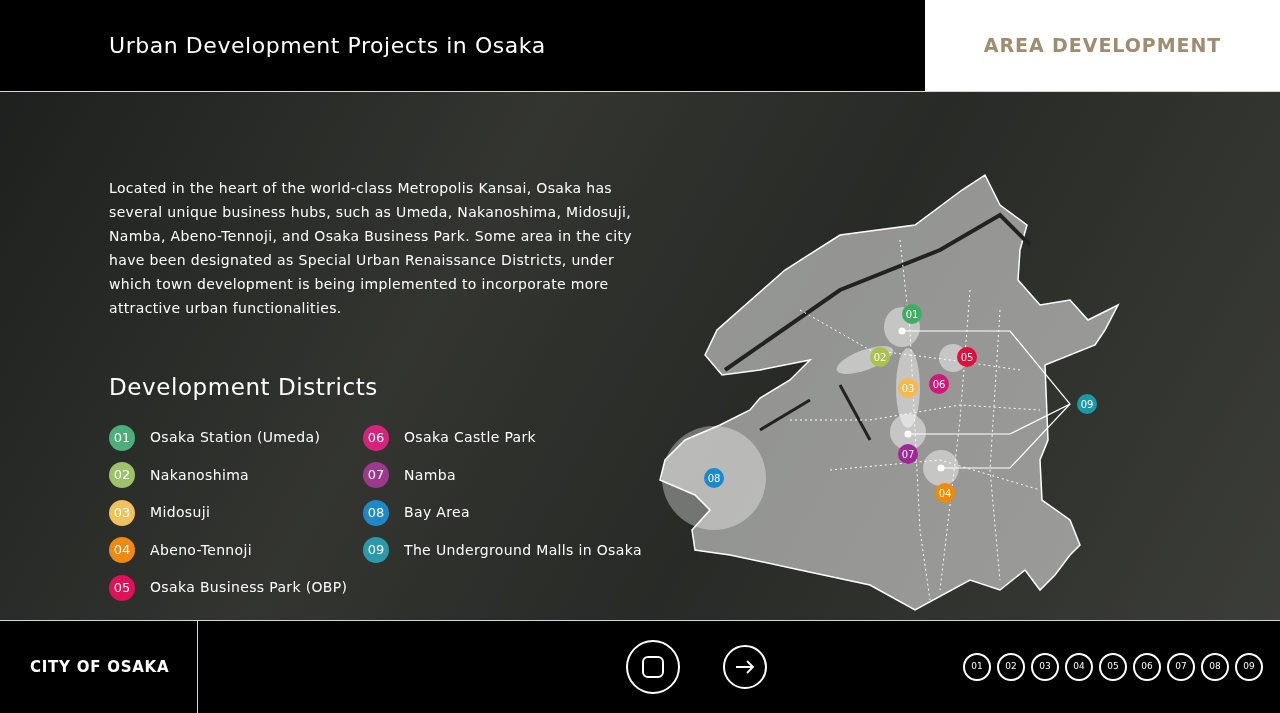 The width and height of the screenshot is (1280, 713). What do you see at coordinates (967, 357) in the screenshot?
I see `map-marker: 05` at bounding box center [967, 357].